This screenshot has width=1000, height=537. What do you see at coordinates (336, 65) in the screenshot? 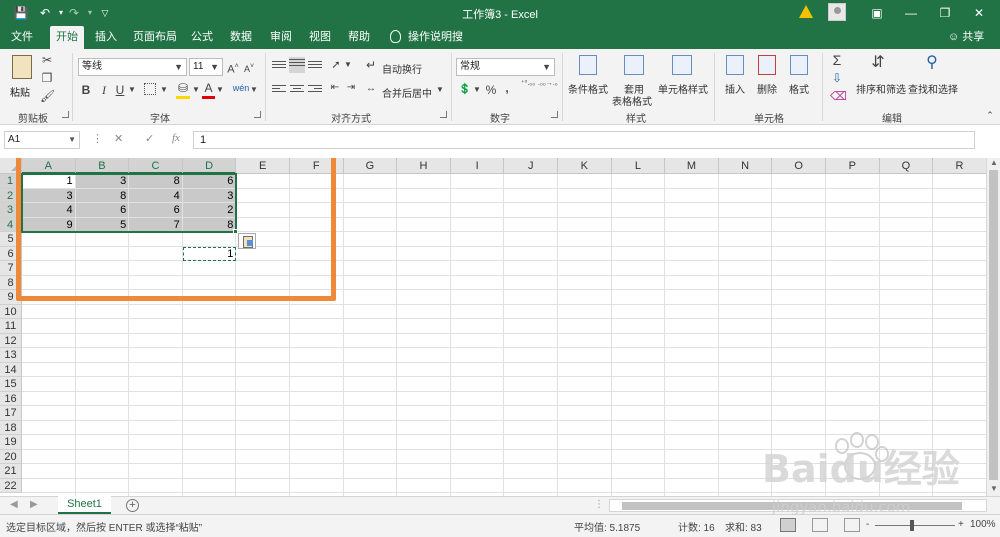
I see `orientation-icon: ➚` at bounding box center [336, 65].